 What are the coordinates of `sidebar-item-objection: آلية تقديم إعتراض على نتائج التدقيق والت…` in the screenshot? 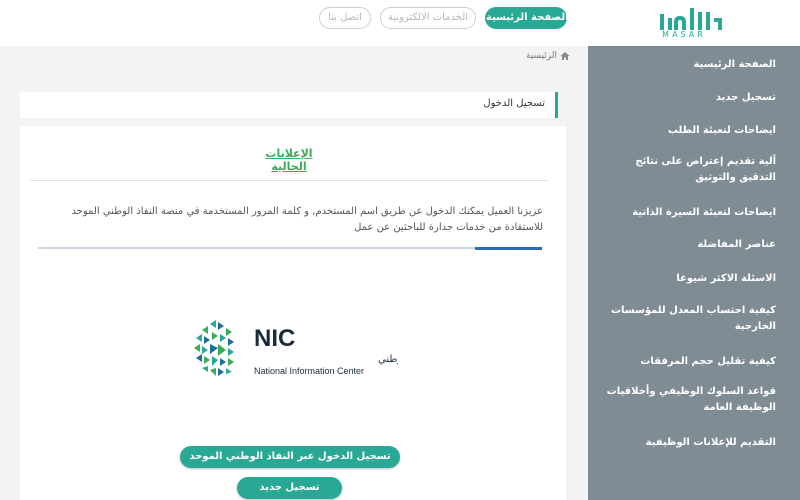 It's located at (686, 170).